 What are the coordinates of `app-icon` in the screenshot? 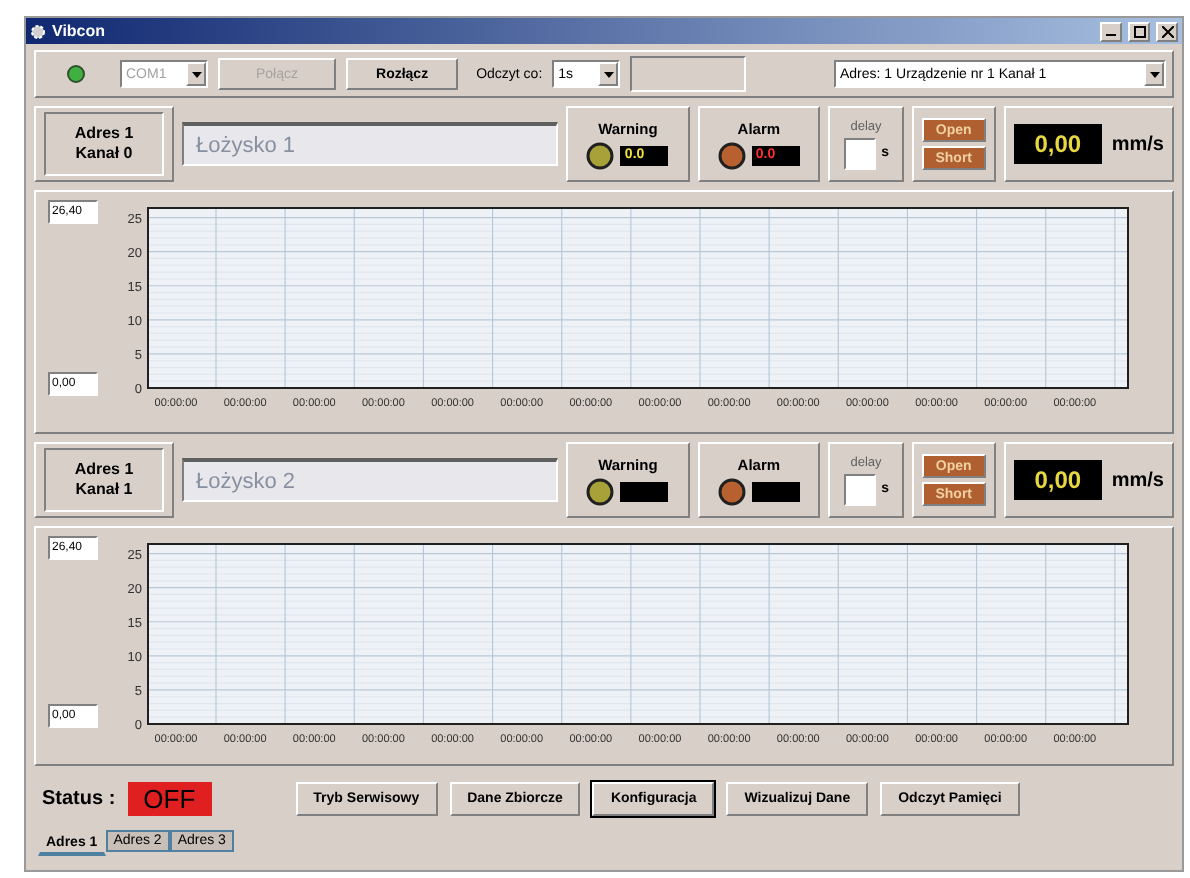 It's located at (38, 31).